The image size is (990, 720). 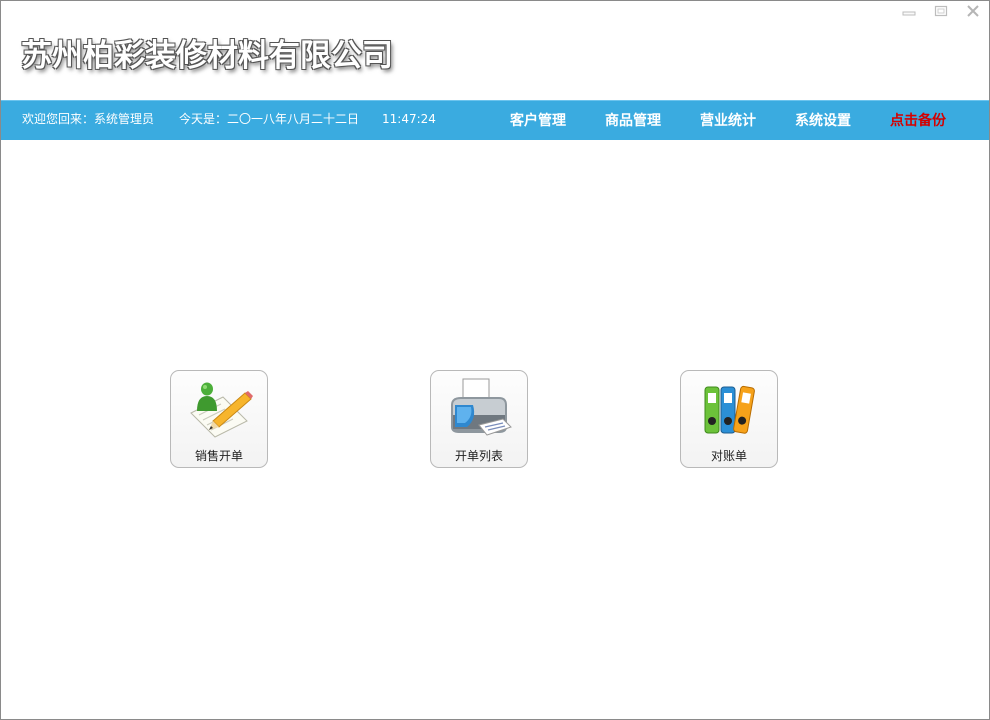 I want to click on tile-sales-order: 销售开单, so click(x=219, y=419).